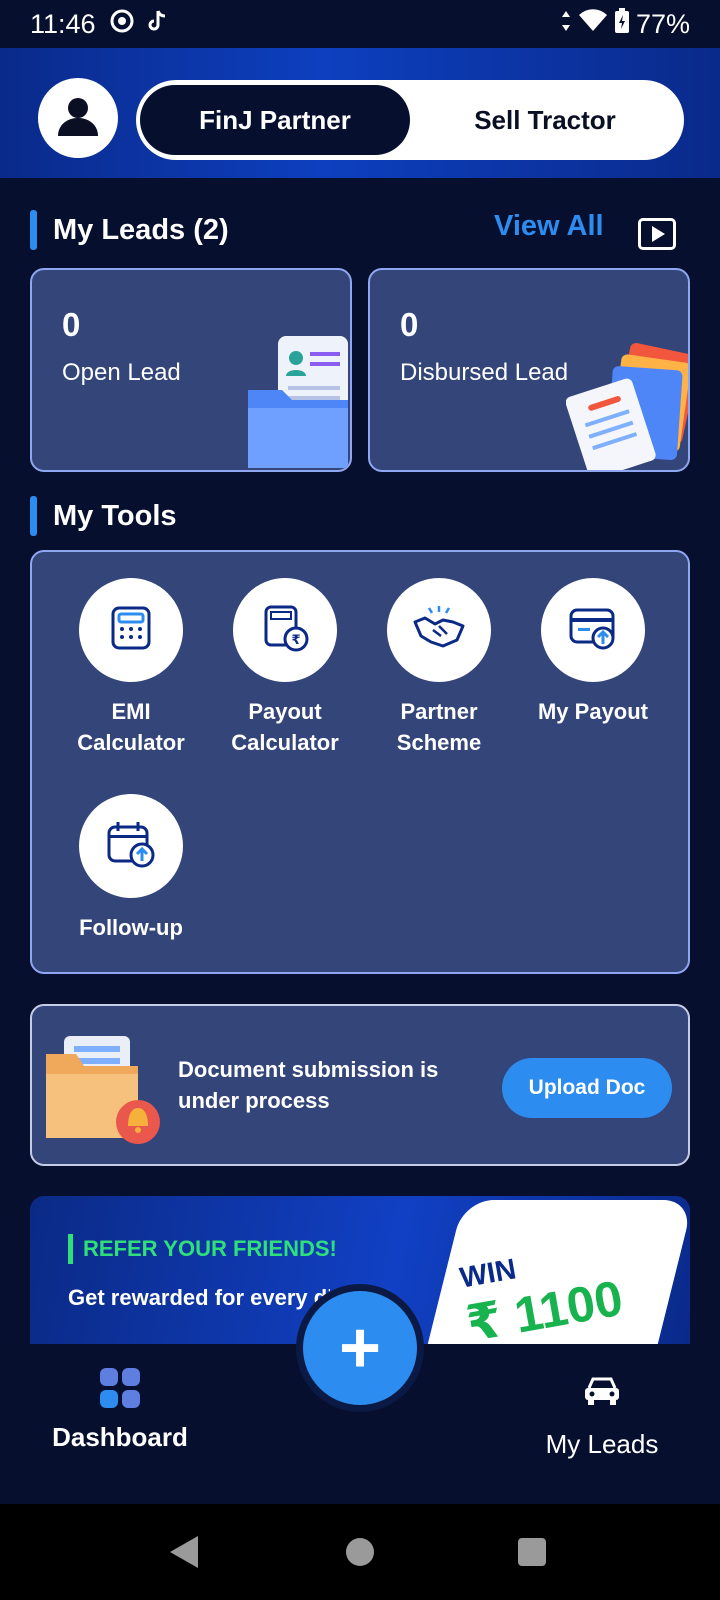 The image size is (720, 1600). I want to click on nav-my-leads-label: My Leads, so click(602, 1444).